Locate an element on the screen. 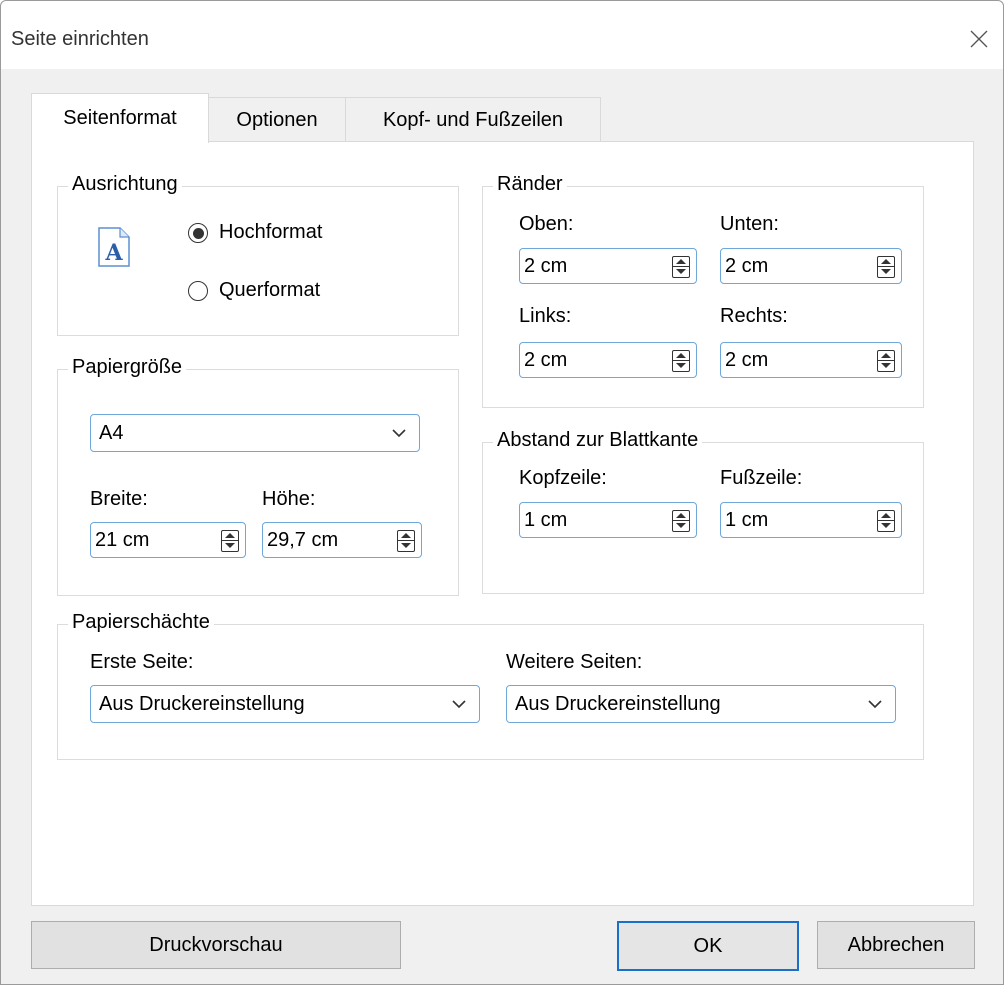  paper-width-value: 21 cm is located at coordinates (122, 540).